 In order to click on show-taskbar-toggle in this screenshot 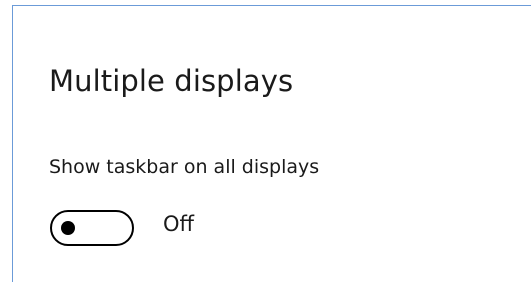, I will do `click(92, 228)`.